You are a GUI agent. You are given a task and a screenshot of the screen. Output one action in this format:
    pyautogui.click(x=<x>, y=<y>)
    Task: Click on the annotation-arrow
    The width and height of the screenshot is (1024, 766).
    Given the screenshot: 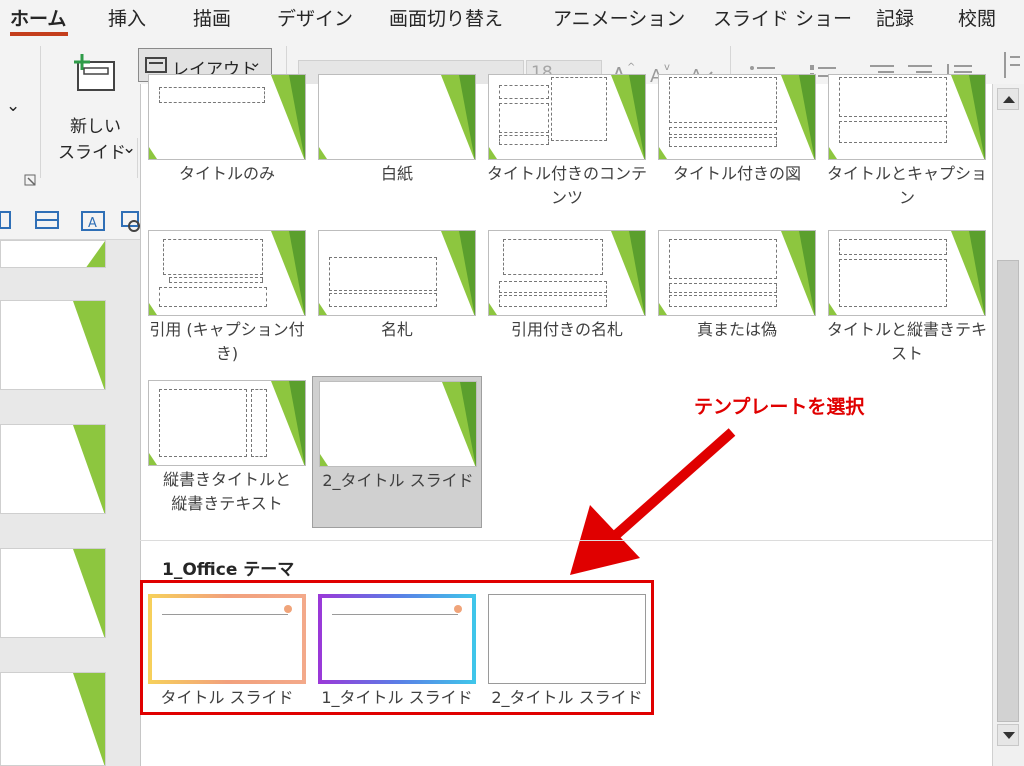 What is the action you would take?
    pyautogui.click(x=653, y=501)
    